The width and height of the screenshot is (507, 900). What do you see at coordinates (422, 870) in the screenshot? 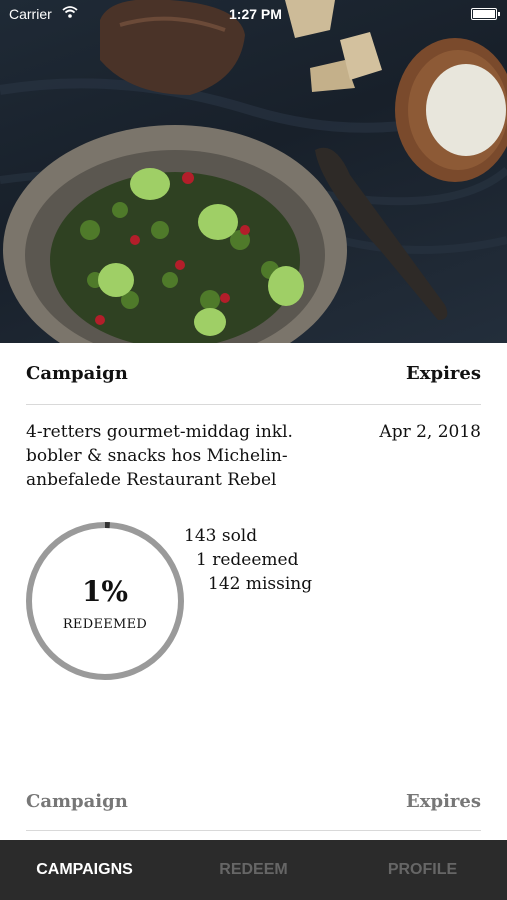
I see `tab-profile: PROFILE` at bounding box center [422, 870].